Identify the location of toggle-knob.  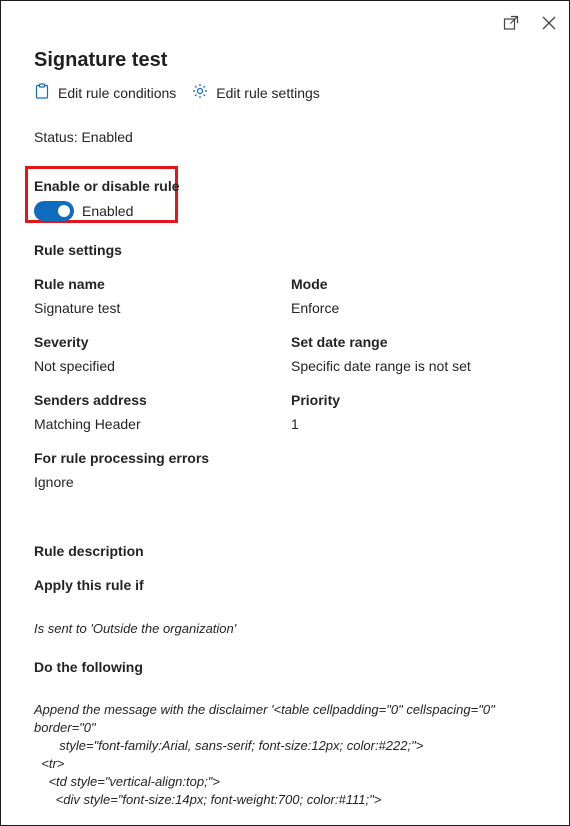
(64, 211).